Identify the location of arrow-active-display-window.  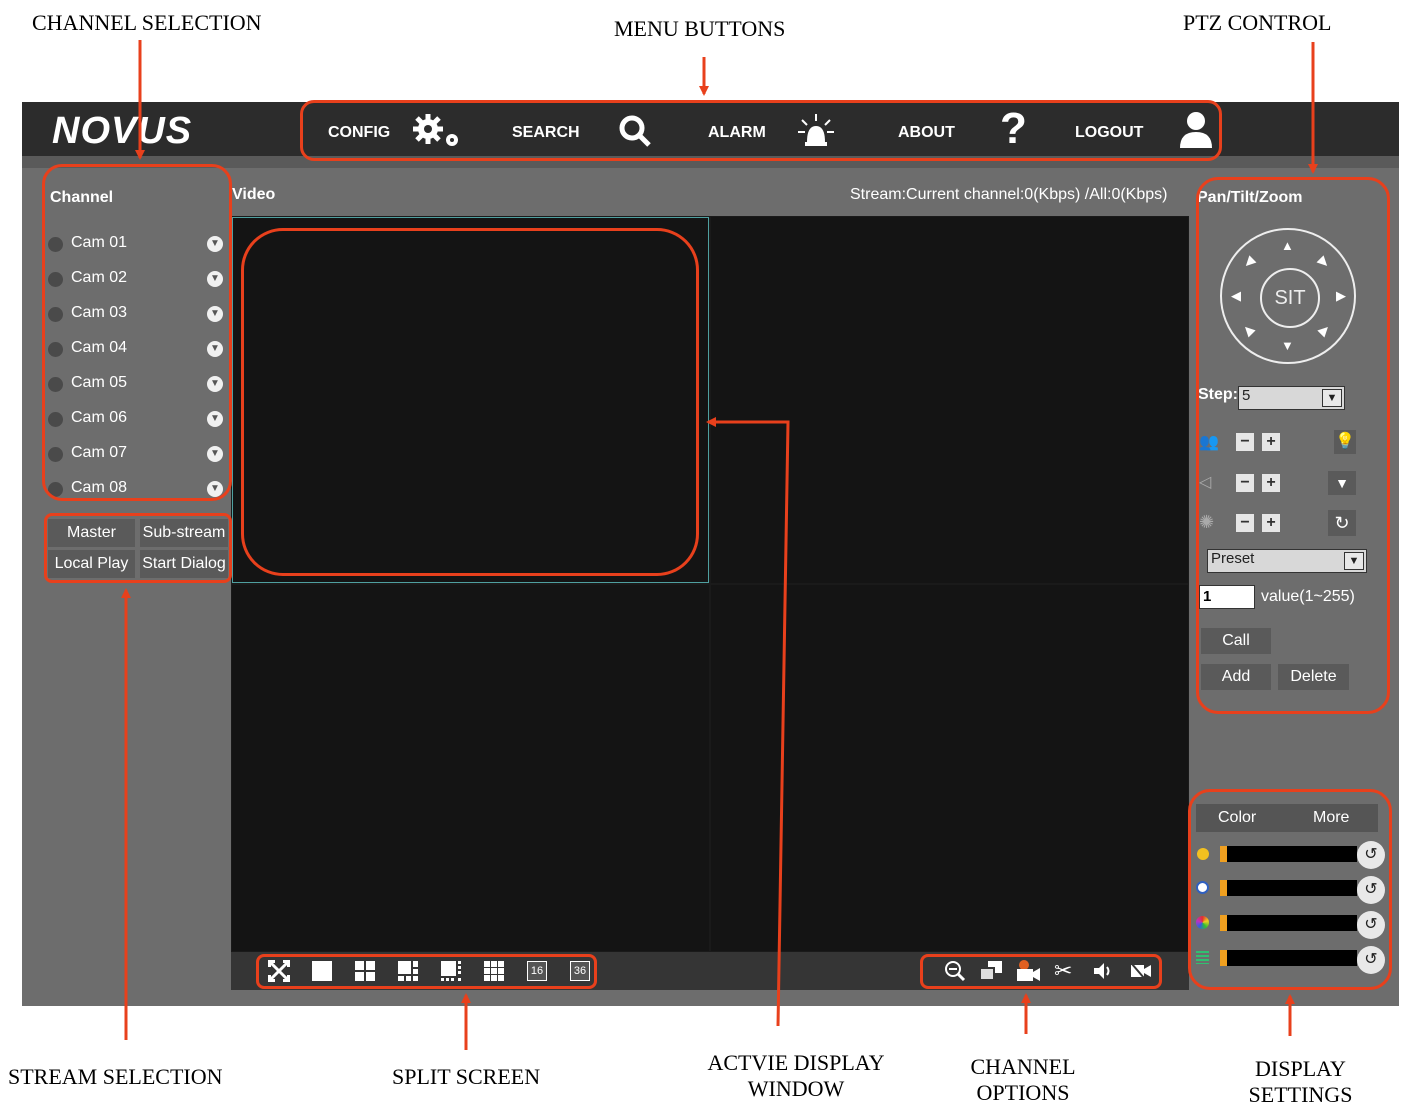
(748, 722).